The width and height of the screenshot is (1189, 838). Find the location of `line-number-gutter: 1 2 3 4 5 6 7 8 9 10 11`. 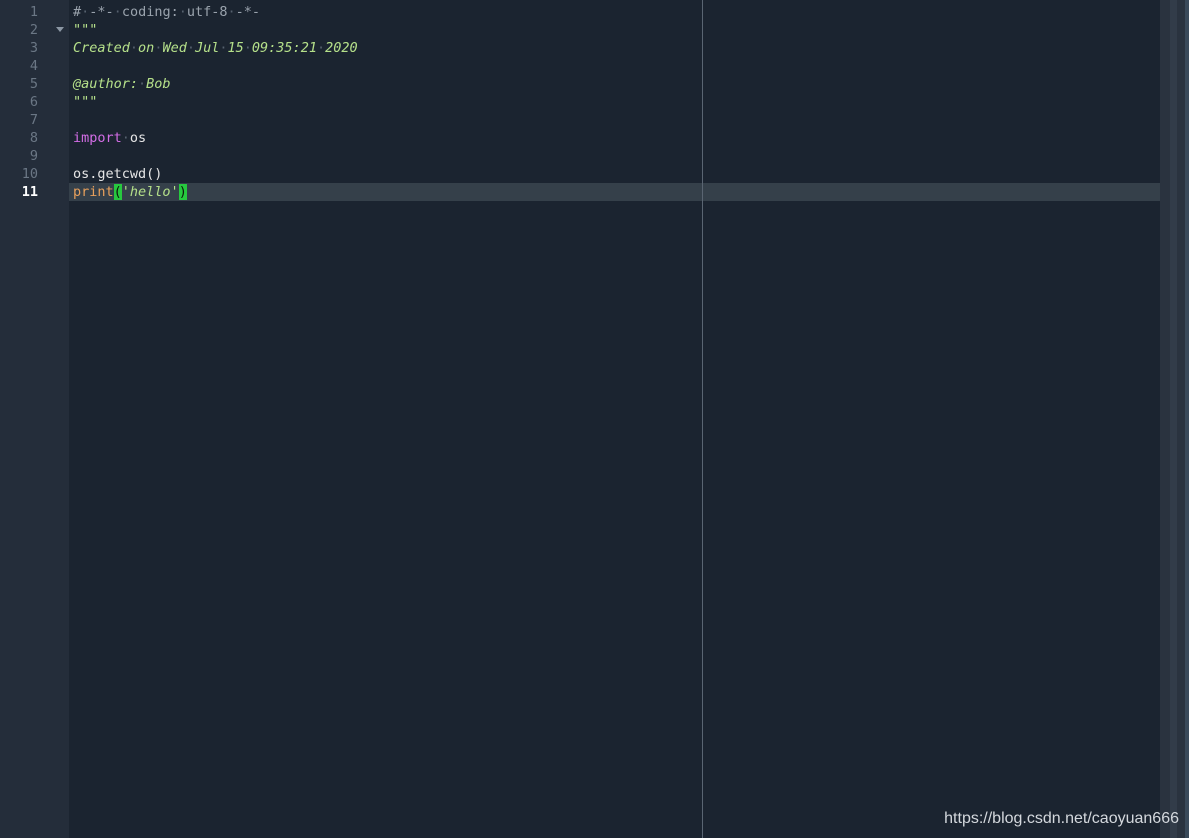

line-number-gutter: 1 2 3 4 5 6 7 8 9 10 11 is located at coordinates (34, 419).